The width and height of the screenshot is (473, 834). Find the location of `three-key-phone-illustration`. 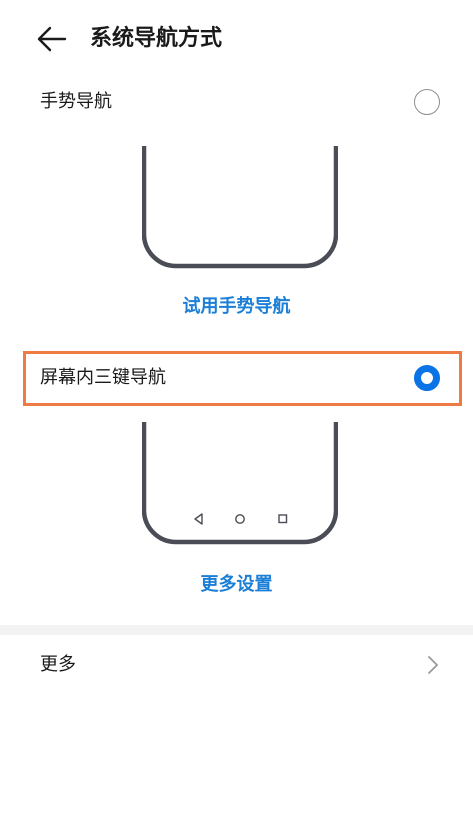

three-key-phone-illustration is located at coordinates (240, 483).